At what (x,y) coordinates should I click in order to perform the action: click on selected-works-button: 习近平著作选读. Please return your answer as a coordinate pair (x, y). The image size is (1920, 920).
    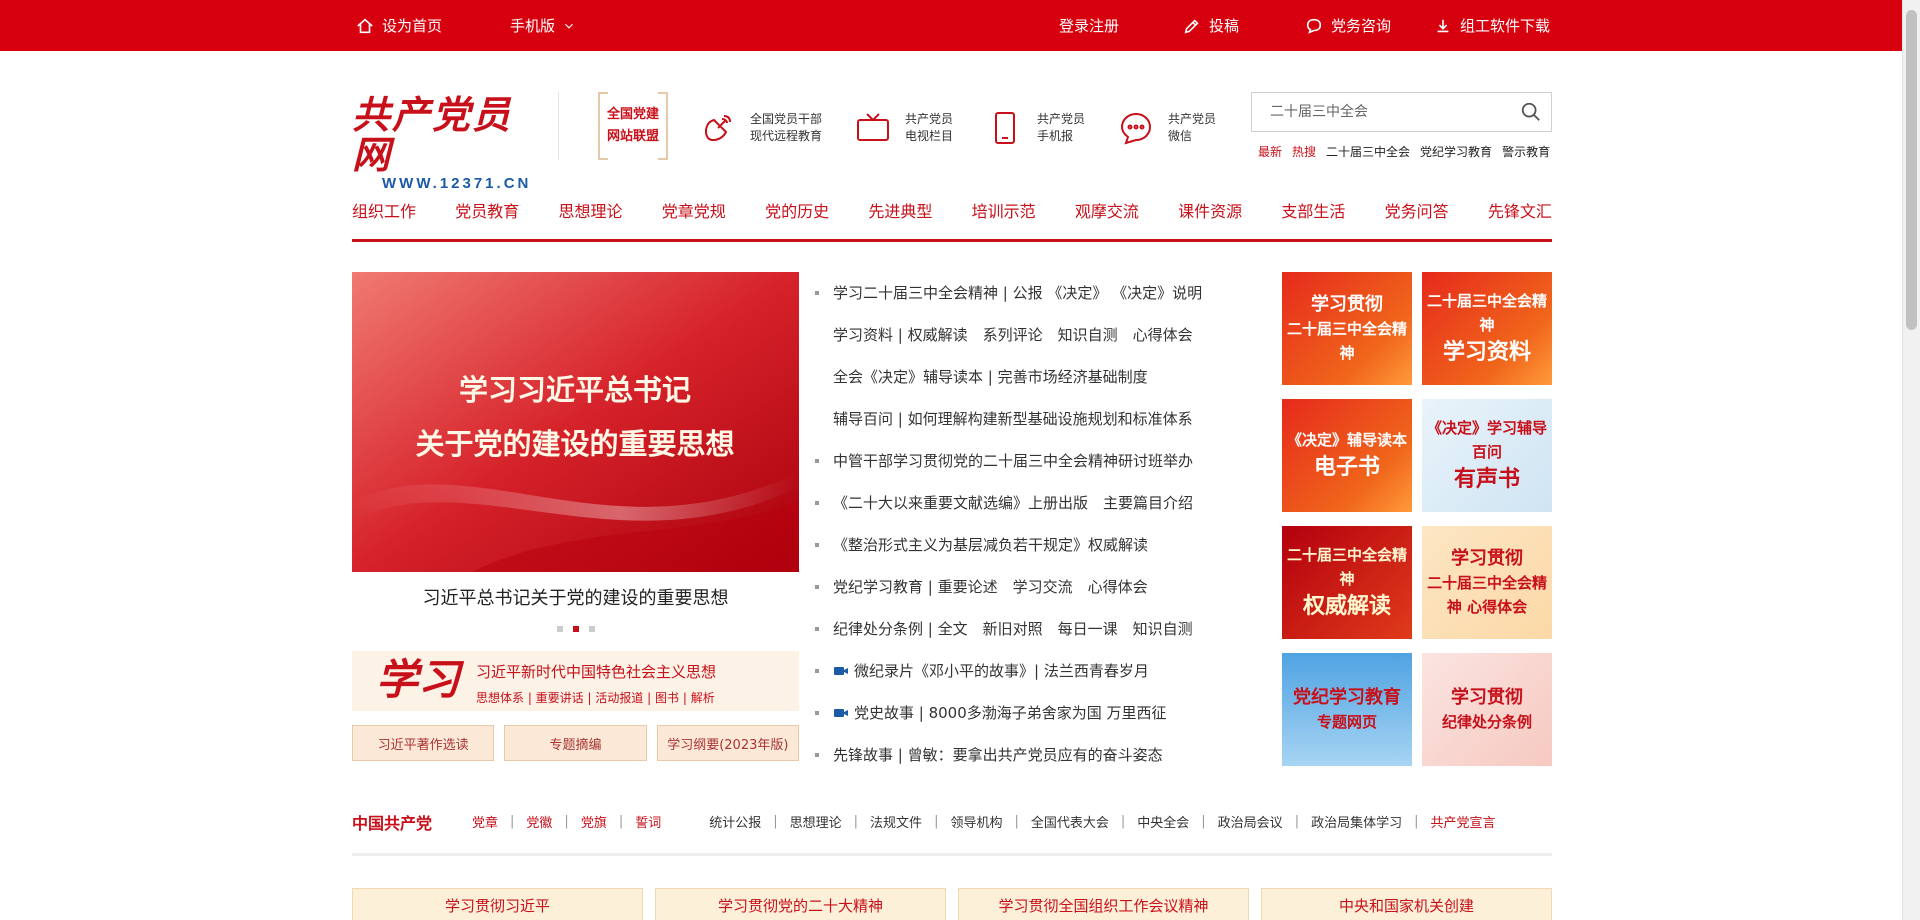
    Looking at the image, I should click on (423, 743).